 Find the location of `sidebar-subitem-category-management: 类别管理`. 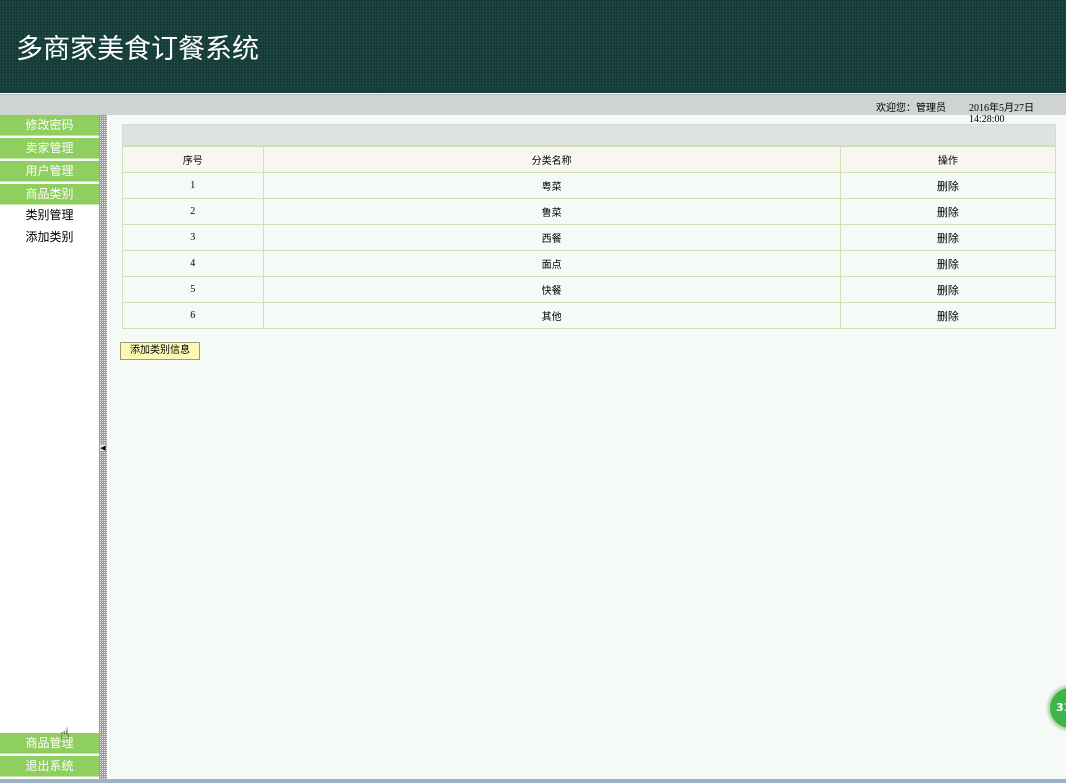

sidebar-subitem-category-management: 类别管理 is located at coordinates (49, 215).